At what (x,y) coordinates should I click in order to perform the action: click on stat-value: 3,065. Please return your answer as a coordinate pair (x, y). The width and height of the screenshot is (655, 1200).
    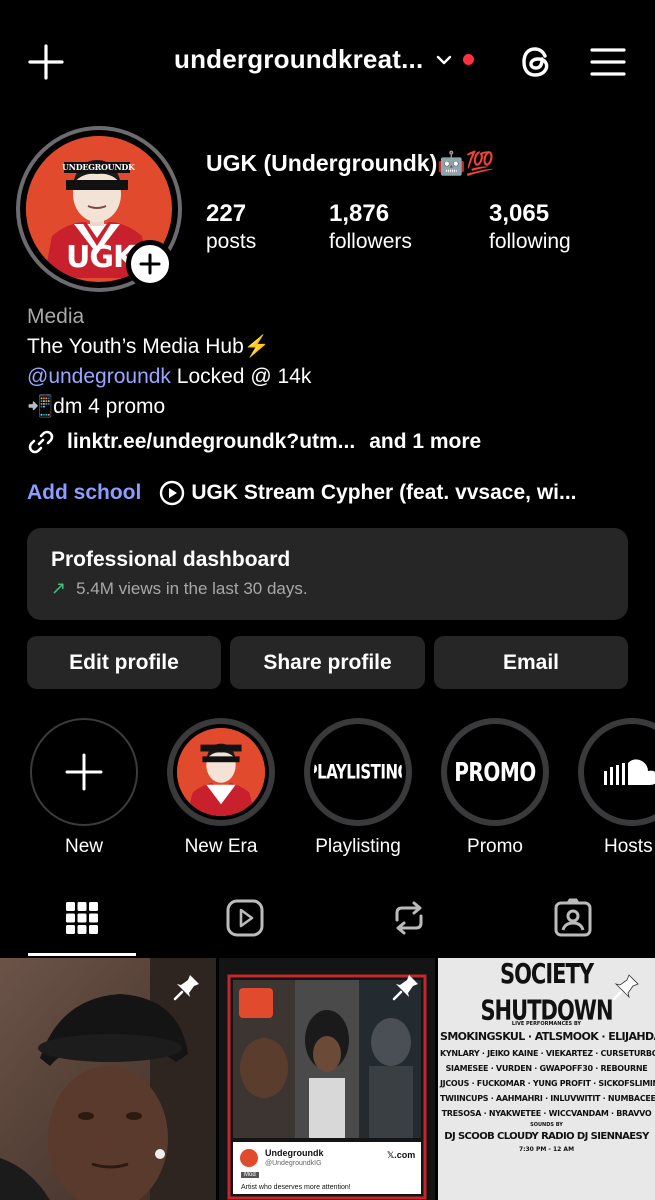
    Looking at the image, I should click on (519, 213).